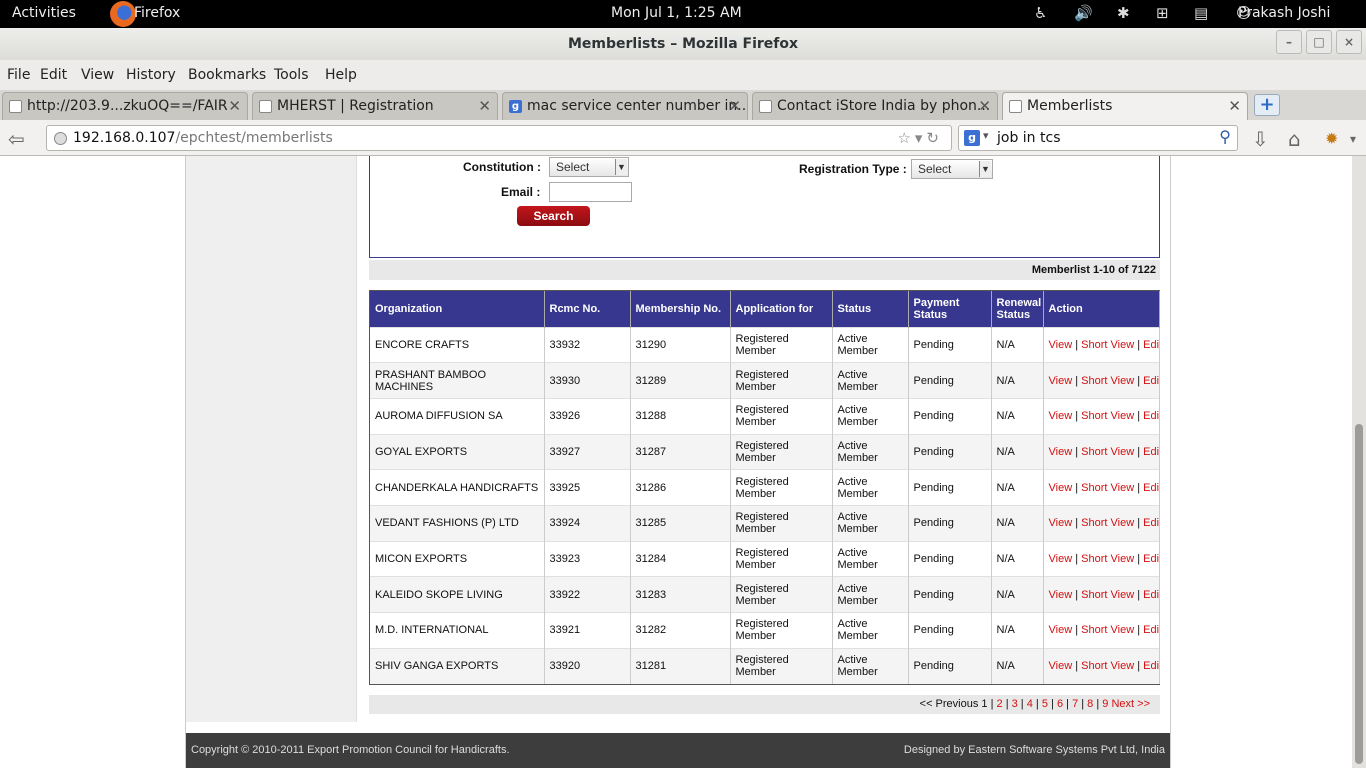 This screenshot has height=768, width=1366. Describe the element at coordinates (44, 13) in the screenshot. I see `activities-button: Activities` at that location.